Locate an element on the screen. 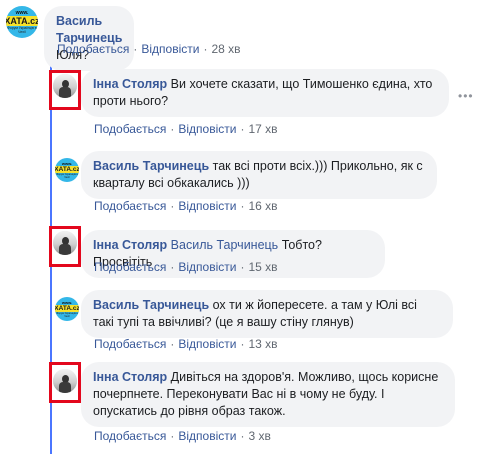 The height and width of the screenshot is (454, 484). reply-mention: Василь Тарчинець is located at coordinates (225, 245).